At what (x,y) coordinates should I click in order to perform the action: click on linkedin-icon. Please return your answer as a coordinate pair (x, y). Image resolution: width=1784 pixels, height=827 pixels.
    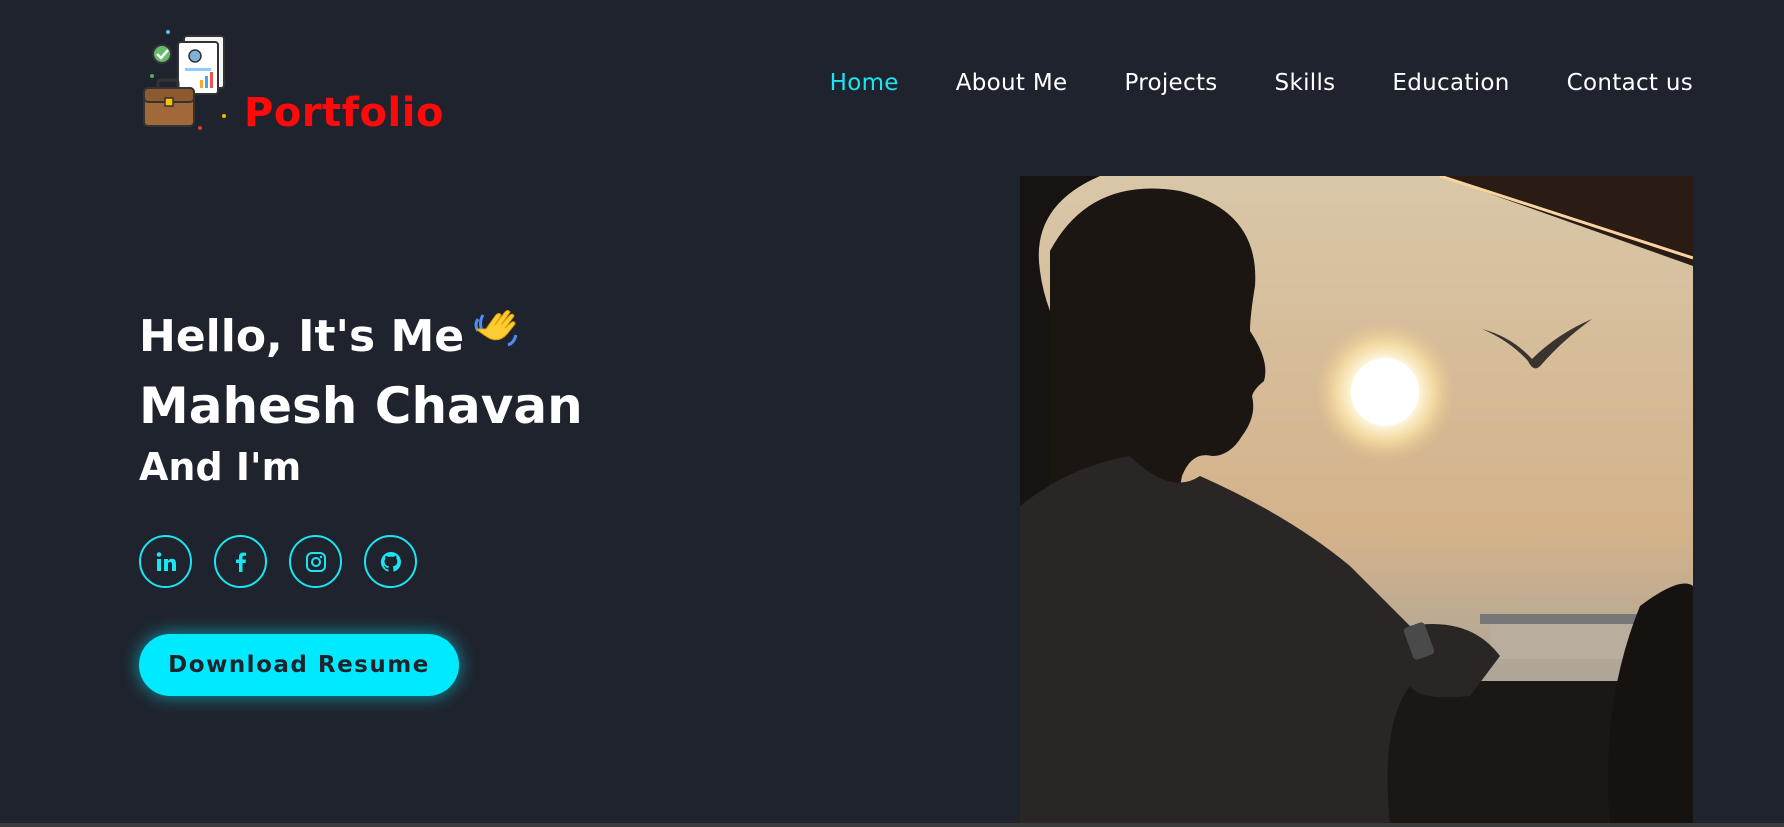
    Looking at the image, I should click on (166, 561).